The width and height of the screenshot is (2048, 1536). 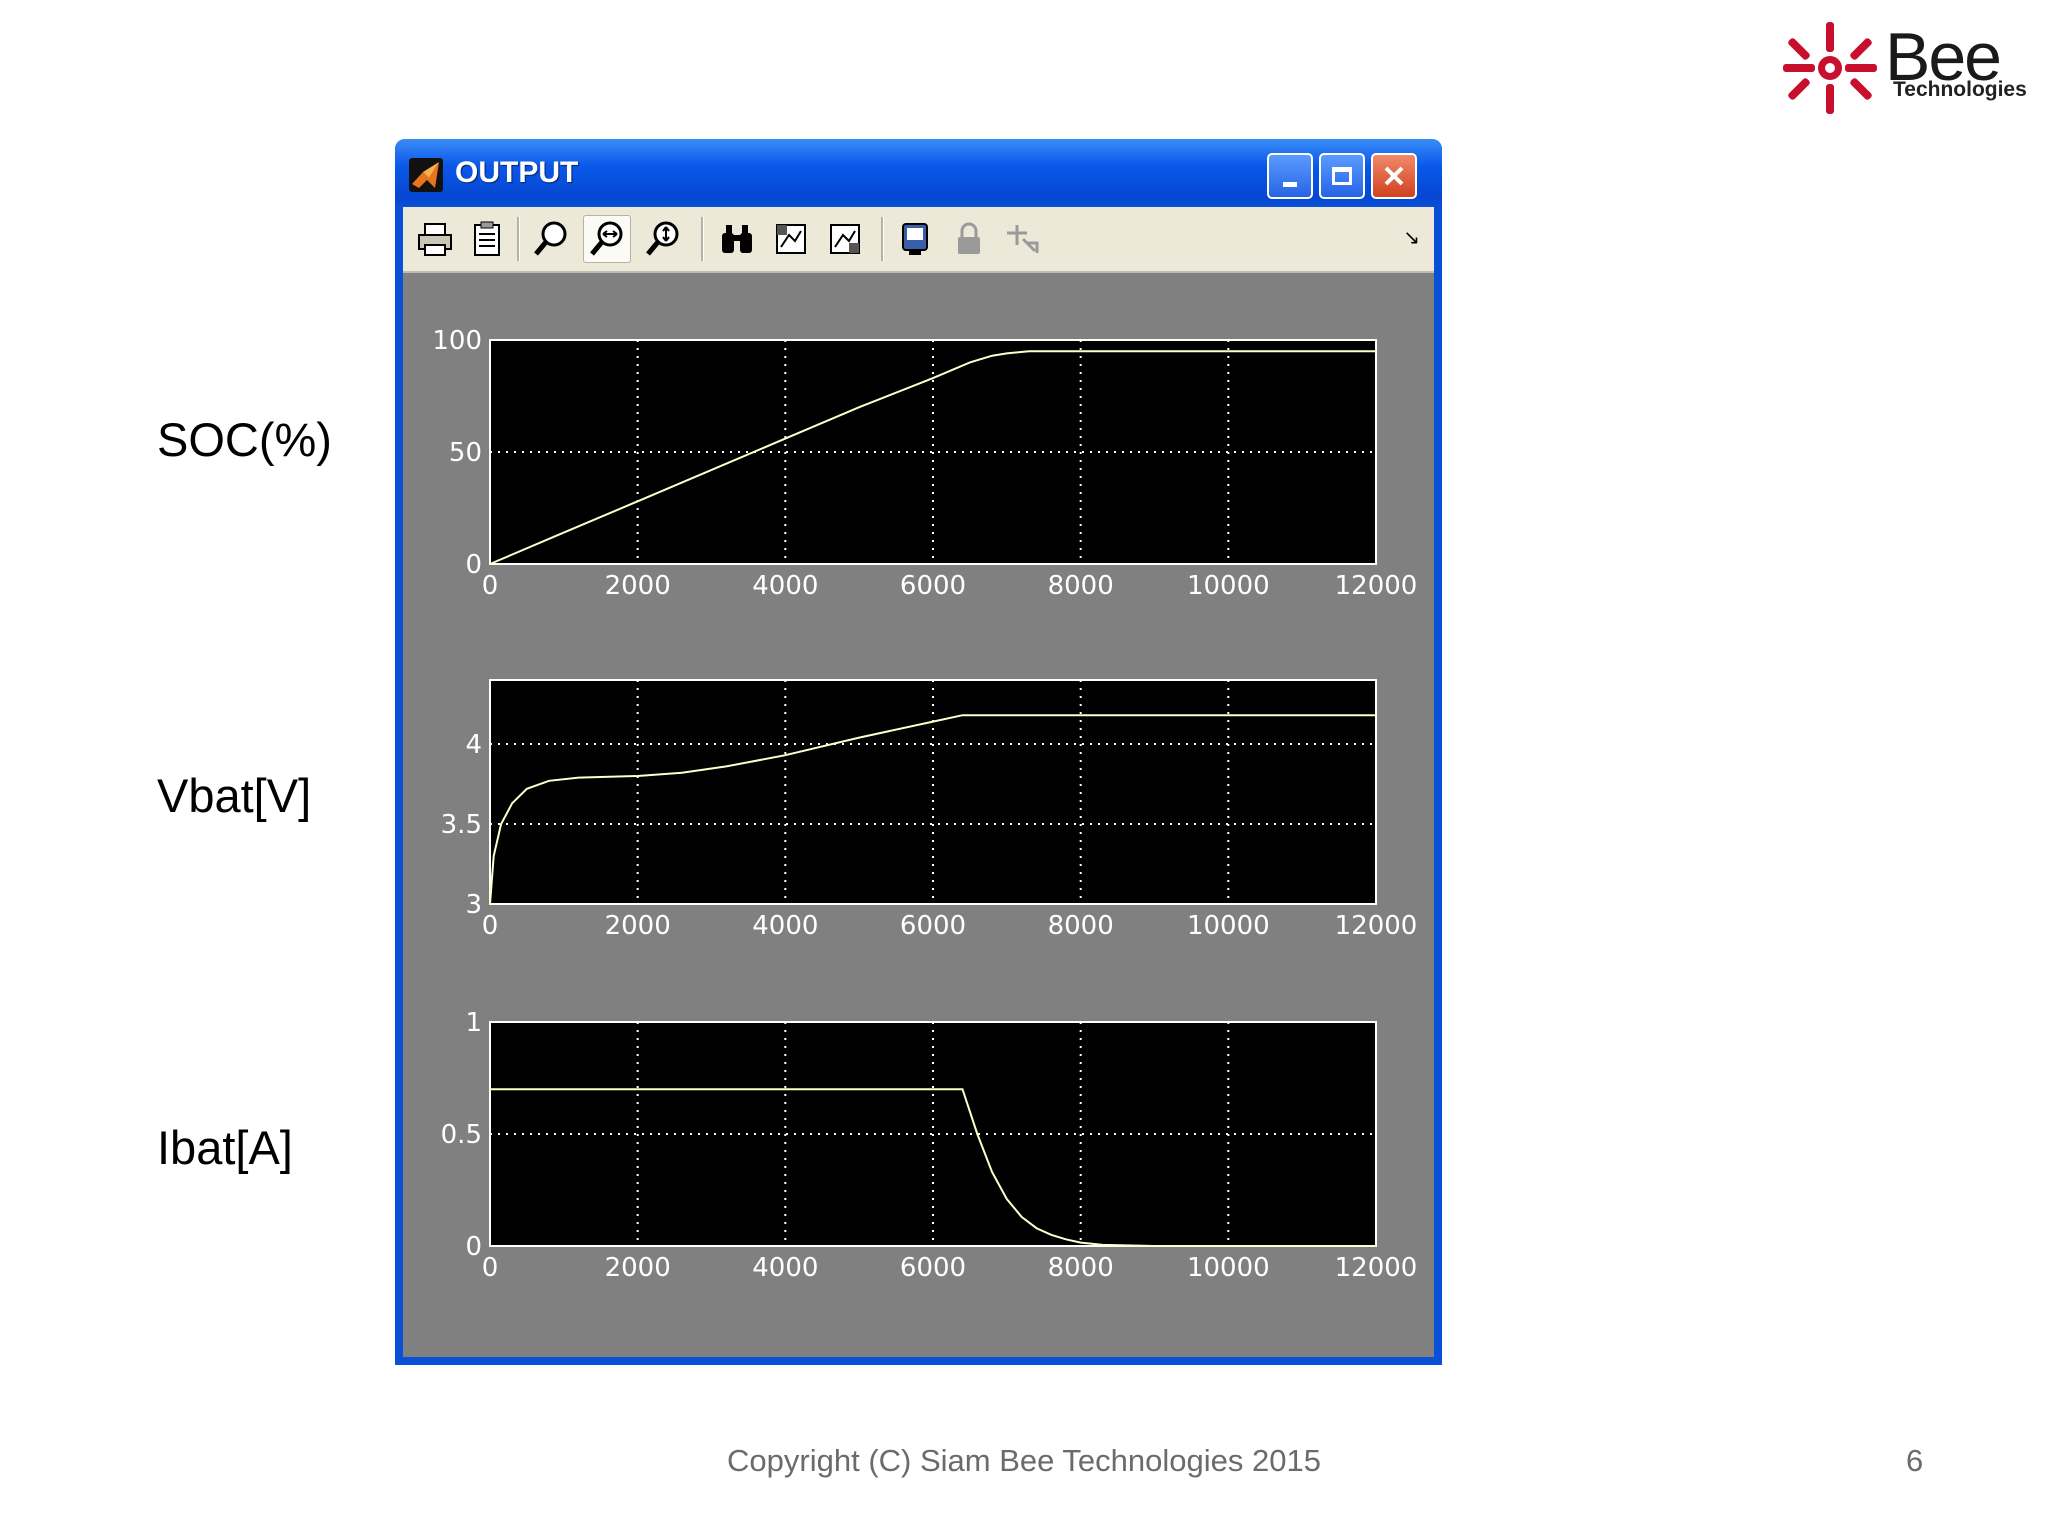 I want to click on zoom-icon, so click(x=550, y=238).